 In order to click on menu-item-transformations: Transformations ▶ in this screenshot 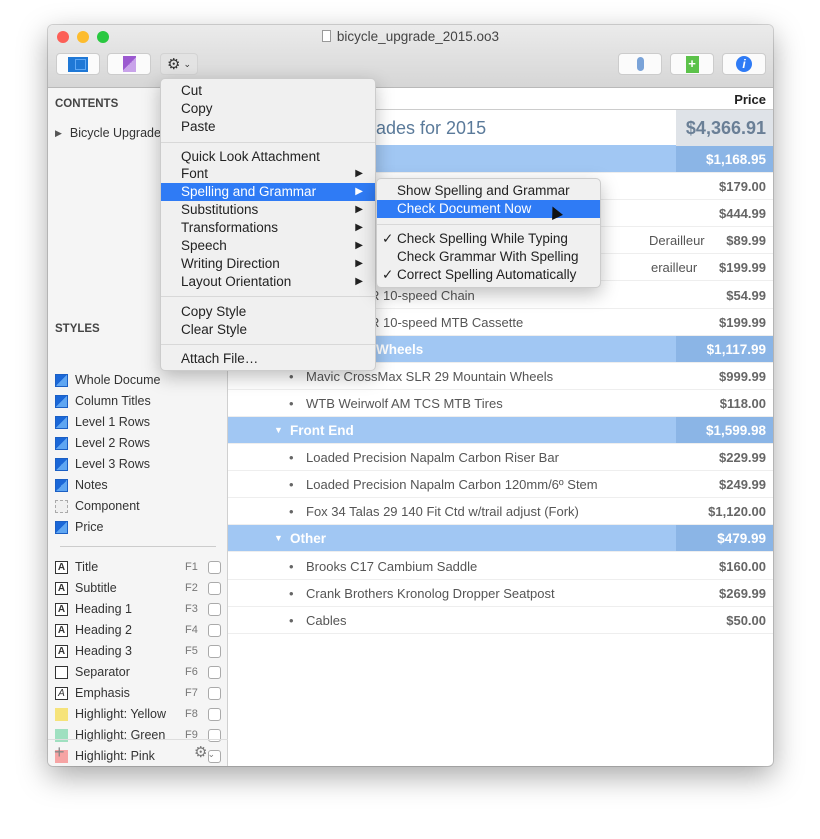, I will do `click(268, 228)`.